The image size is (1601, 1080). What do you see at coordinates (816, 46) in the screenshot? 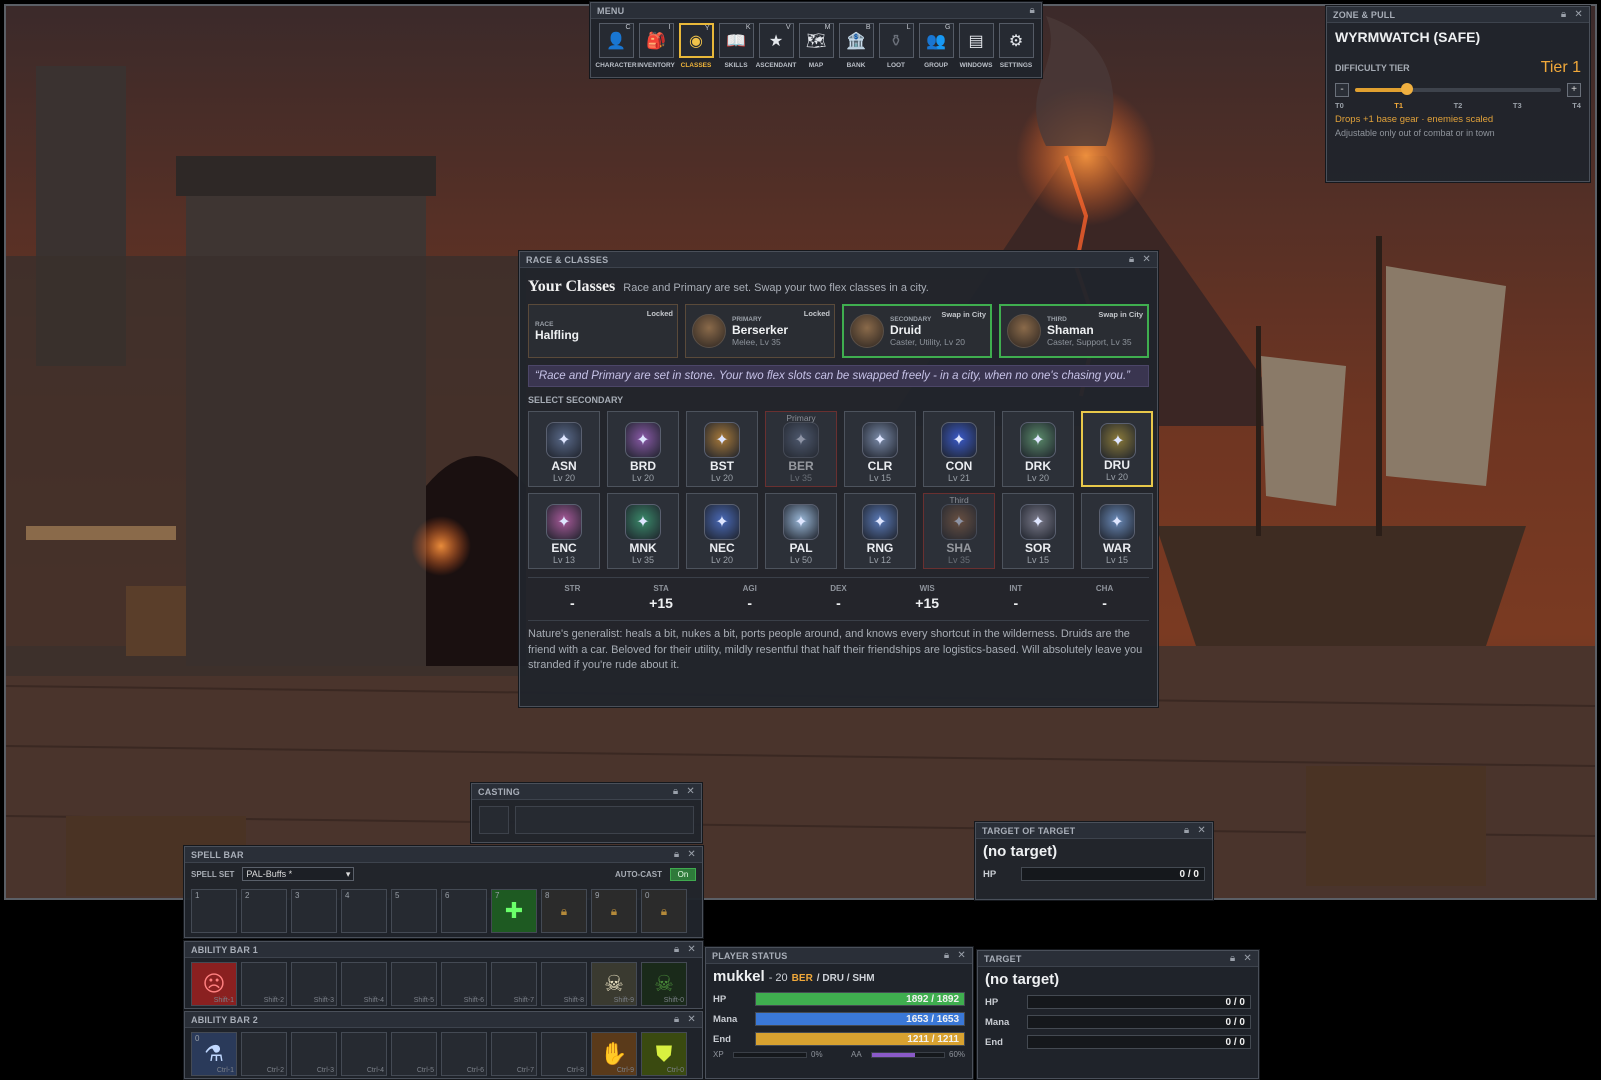
I see `menu-button-map: 🗺 M MAP` at bounding box center [816, 46].